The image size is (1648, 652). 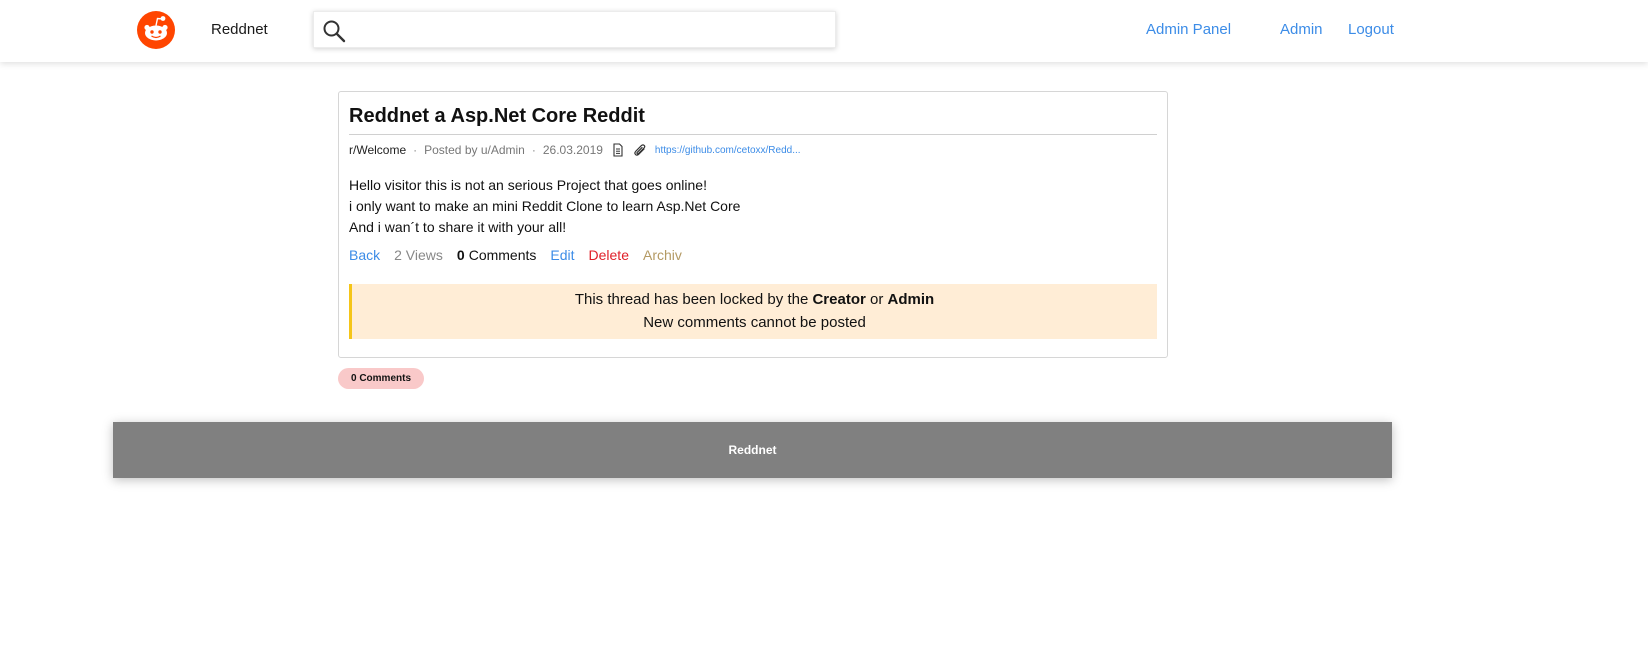 What do you see at coordinates (460, 255) in the screenshot?
I see `comments-number: 0` at bounding box center [460, 255].